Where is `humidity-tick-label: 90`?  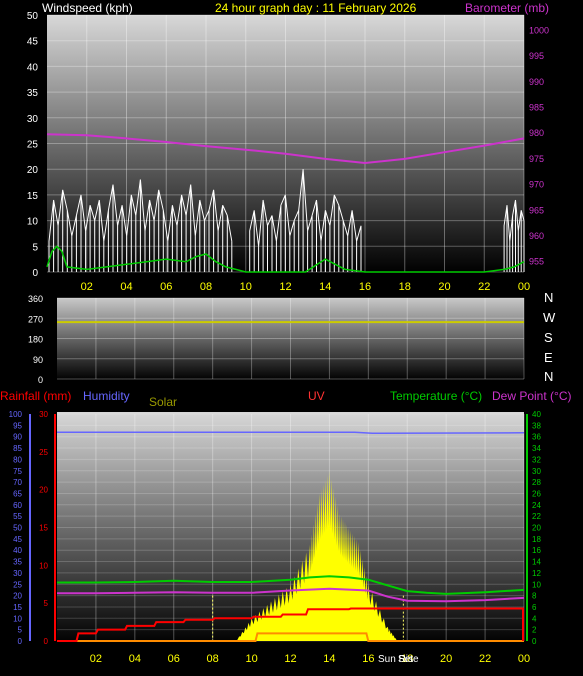
humidity-tick-label: 90 is located at coordinates (17, 437).